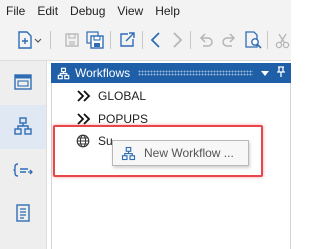 This screenshot has width=320, height=249. I want to click on save-all-button, so click(95, 40).